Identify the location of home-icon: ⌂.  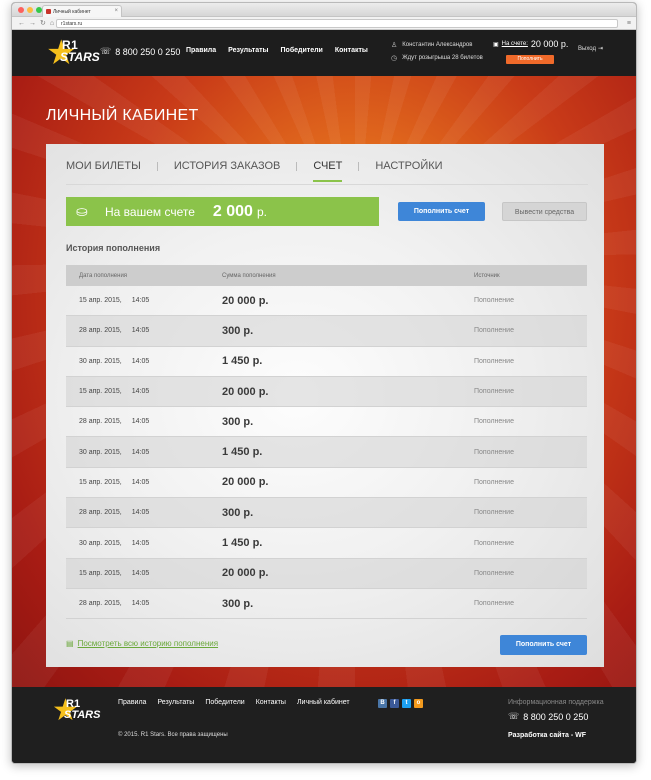
(52, 23).